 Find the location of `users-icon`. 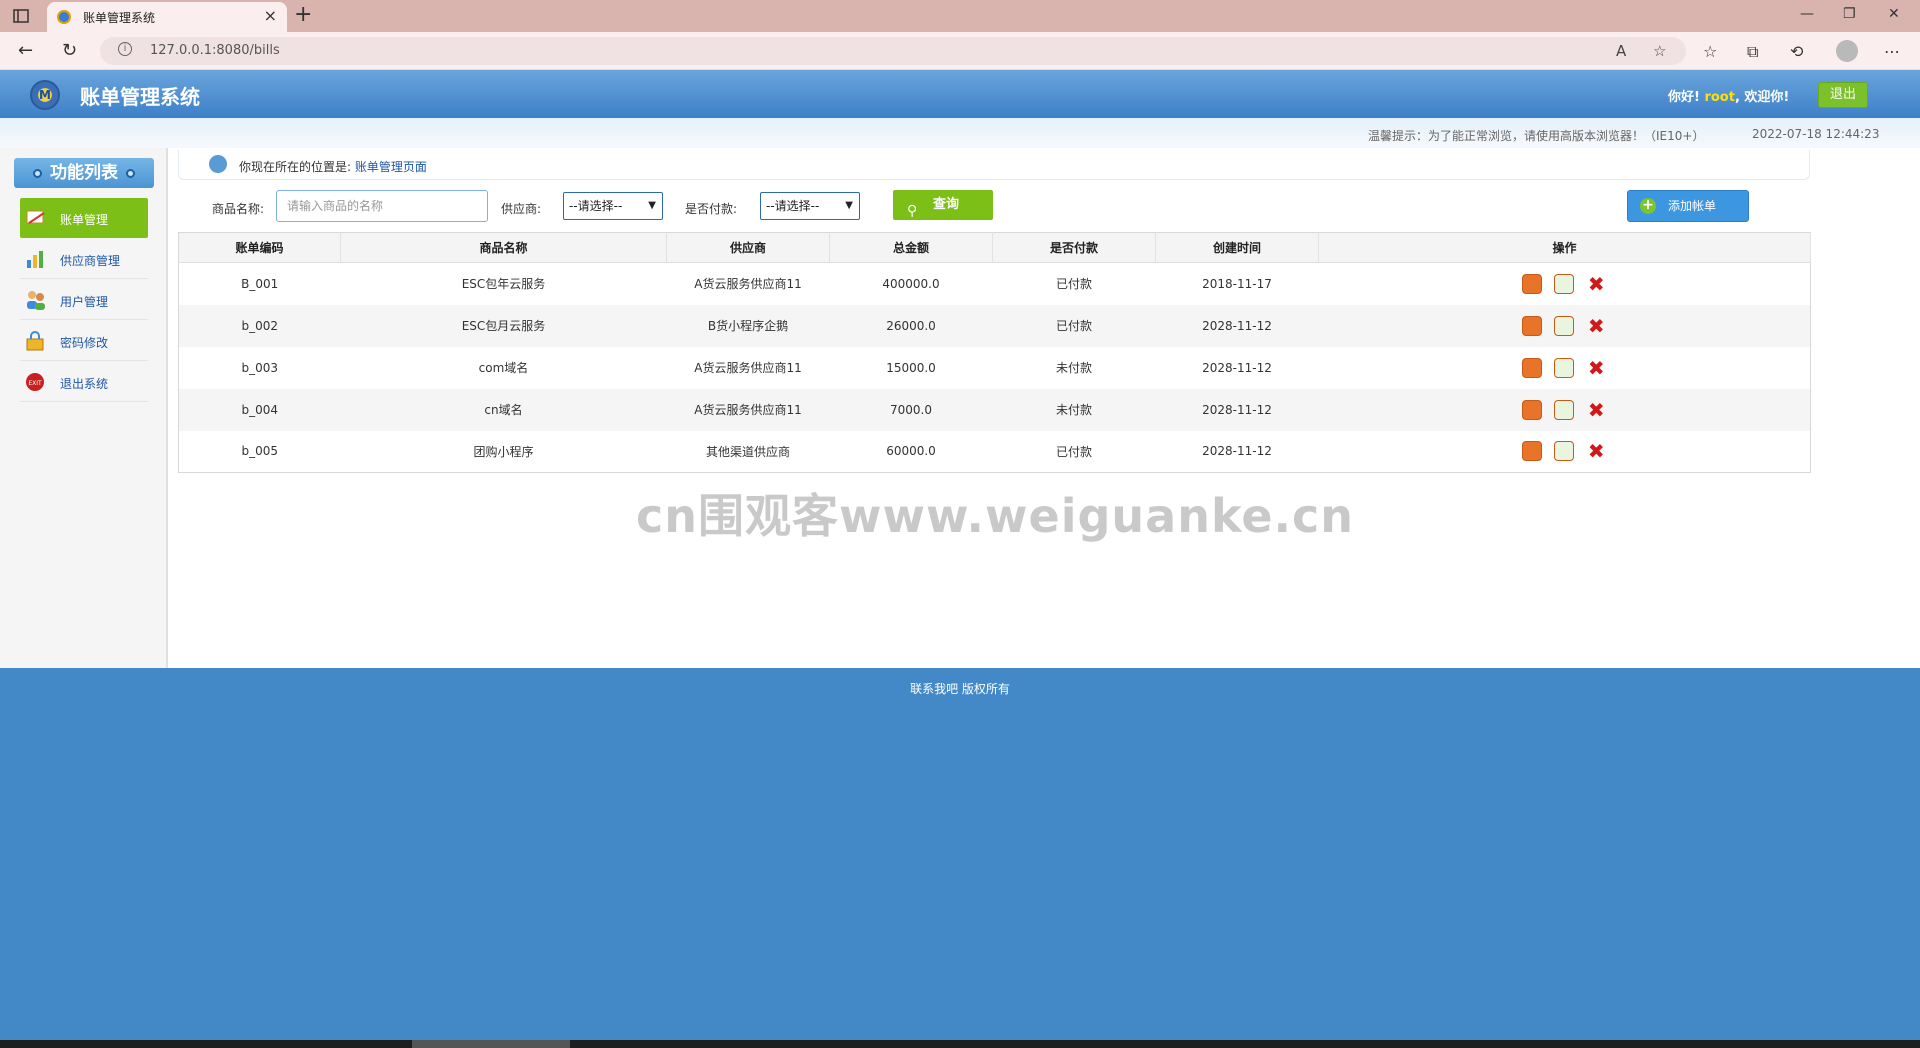

users-icon is located at coordinates (36, 300).